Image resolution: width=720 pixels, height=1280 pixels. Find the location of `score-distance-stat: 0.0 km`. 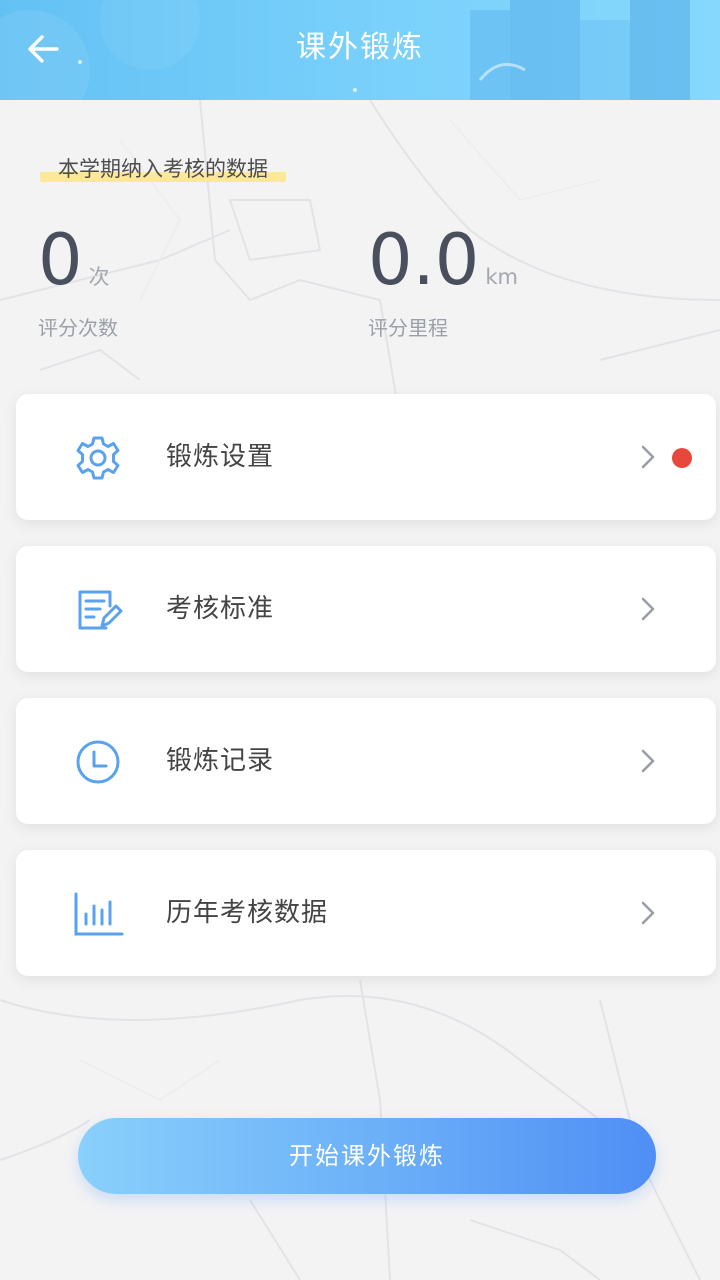

score-distance-stat: 0.0 km is located at coordinates (443, 260).